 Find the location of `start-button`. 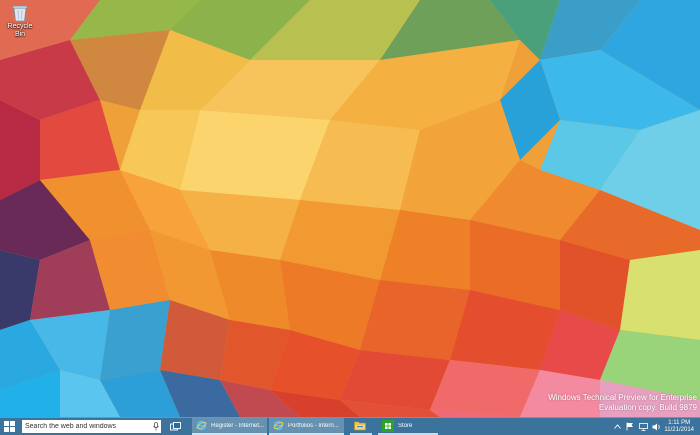

start-button is located at coordinates (9, 426).